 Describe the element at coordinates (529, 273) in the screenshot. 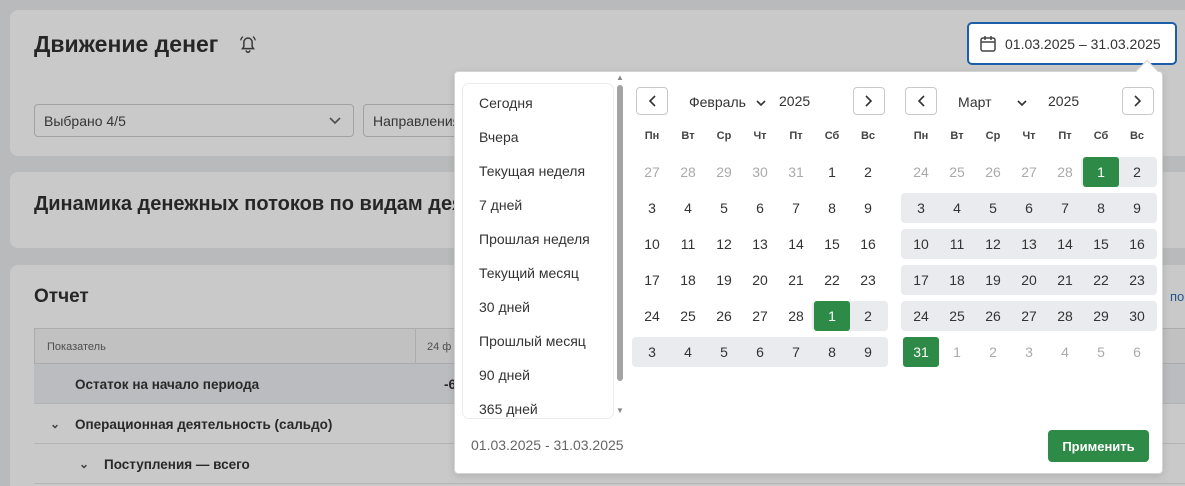

I see `preset-item: Текущий месяц` at that location.